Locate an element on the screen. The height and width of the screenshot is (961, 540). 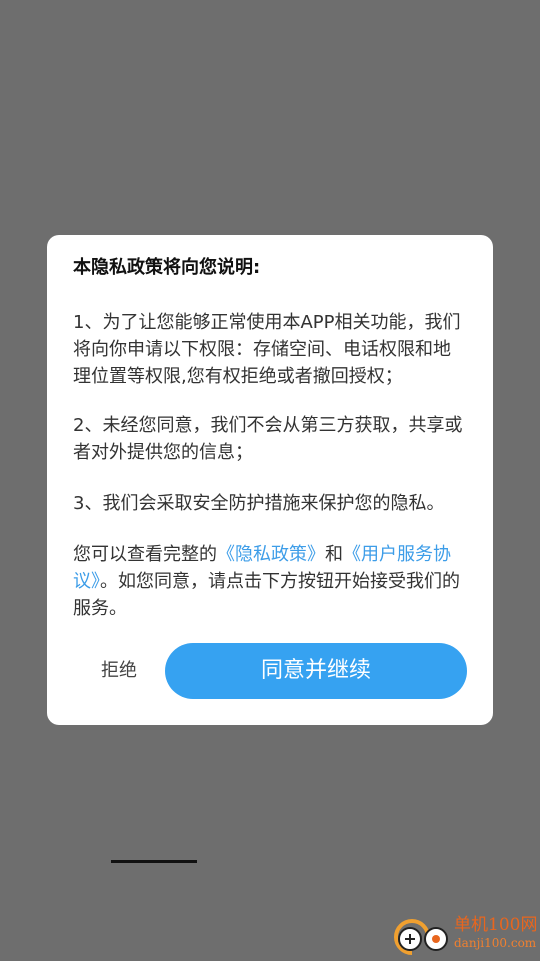
navigation-indicator is located at coordinates (154, 861).